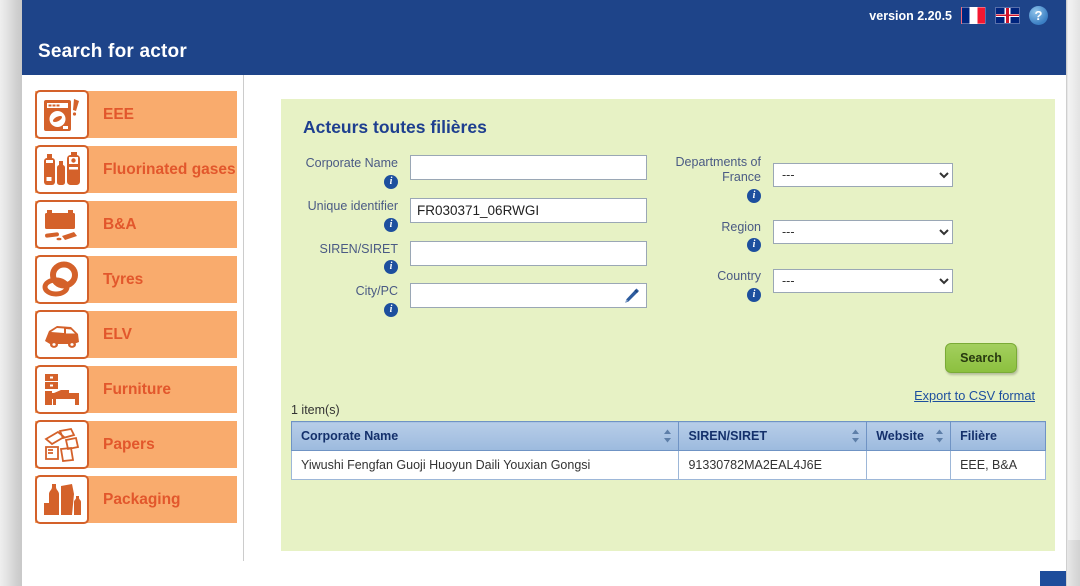 This screenshot has width=1080, height=586. What do you see at coordinates (123, 279) in the screenshot?
I see `sidebar-item-label: Tyres` at bounding box center [123, 279].